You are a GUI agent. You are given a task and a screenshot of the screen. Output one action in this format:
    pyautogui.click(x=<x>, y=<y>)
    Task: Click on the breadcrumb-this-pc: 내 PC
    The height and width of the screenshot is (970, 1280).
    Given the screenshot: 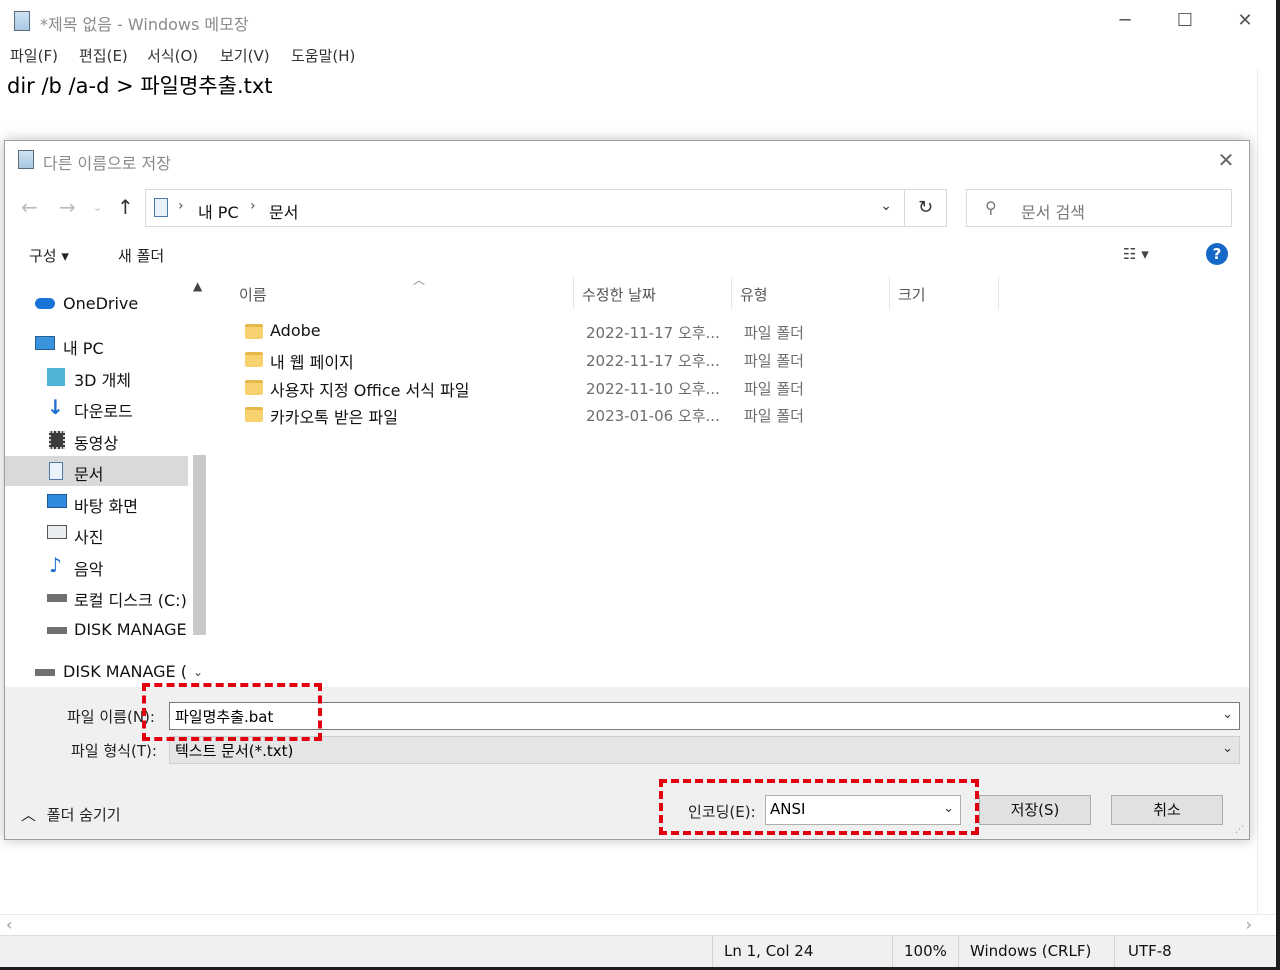 What is the action you would take?
    pyautogui.click(x=218, y=211)
    